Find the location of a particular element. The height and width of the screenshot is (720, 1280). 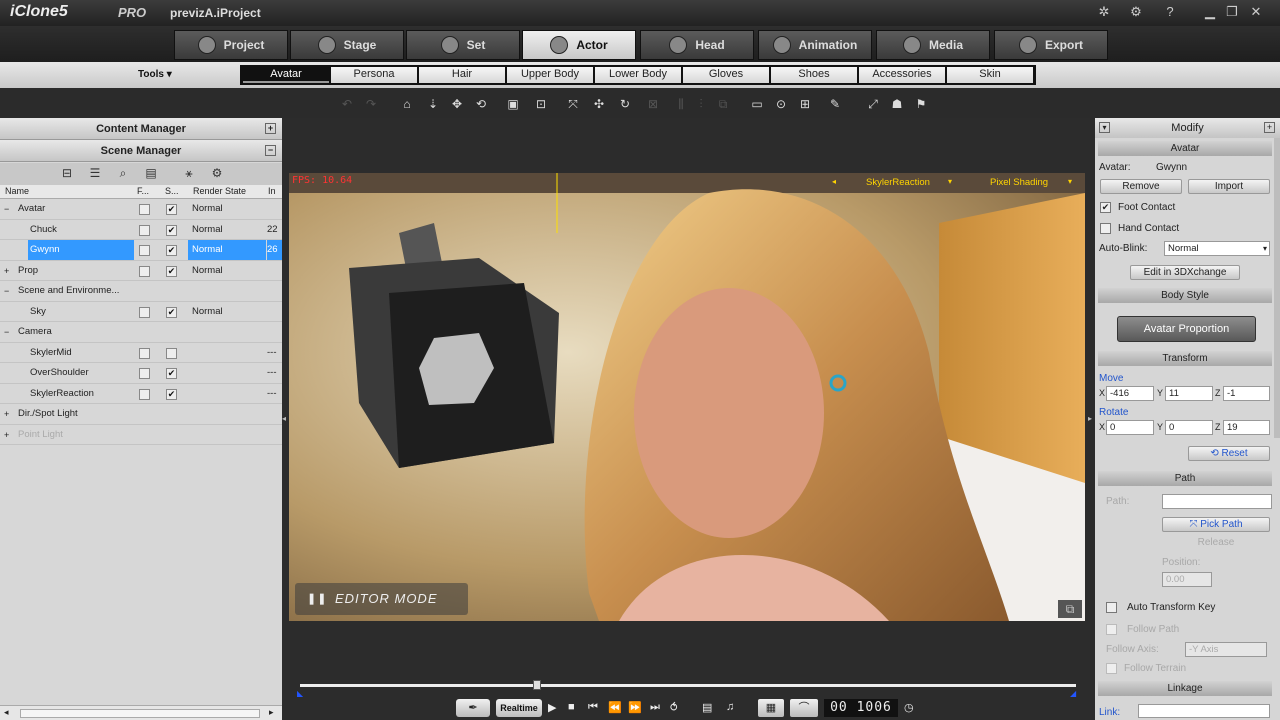

auto-transform-key-checkbox is located at coordinates (1111, 607).